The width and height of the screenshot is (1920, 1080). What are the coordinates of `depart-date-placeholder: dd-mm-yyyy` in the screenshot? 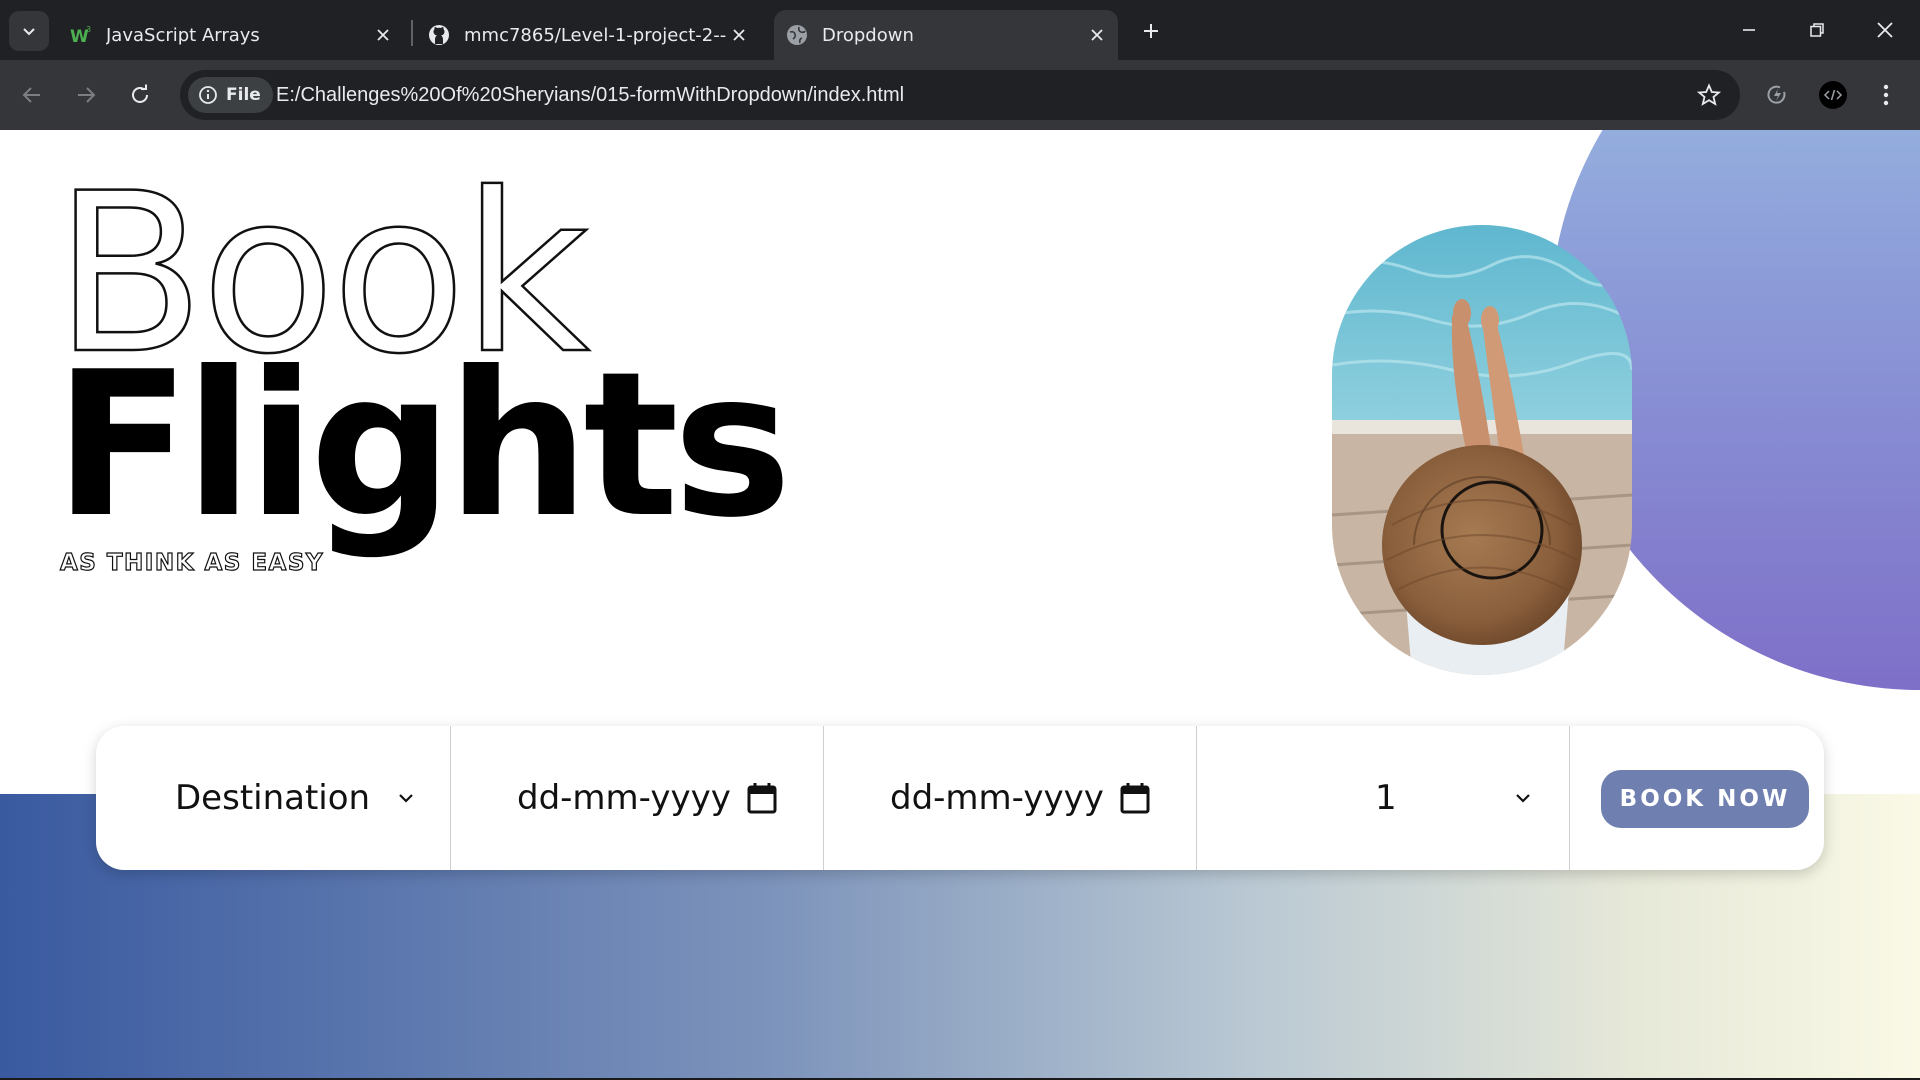 It's located at (624, 798).